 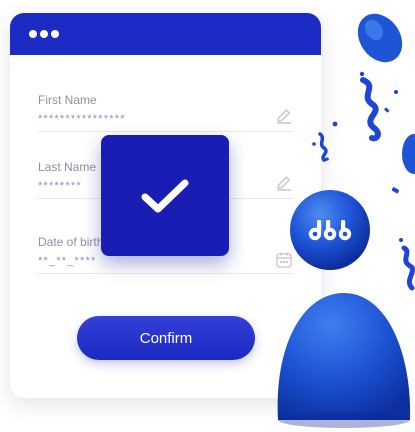 I want to click on more-dots-icon, so click(x=44, y=34).